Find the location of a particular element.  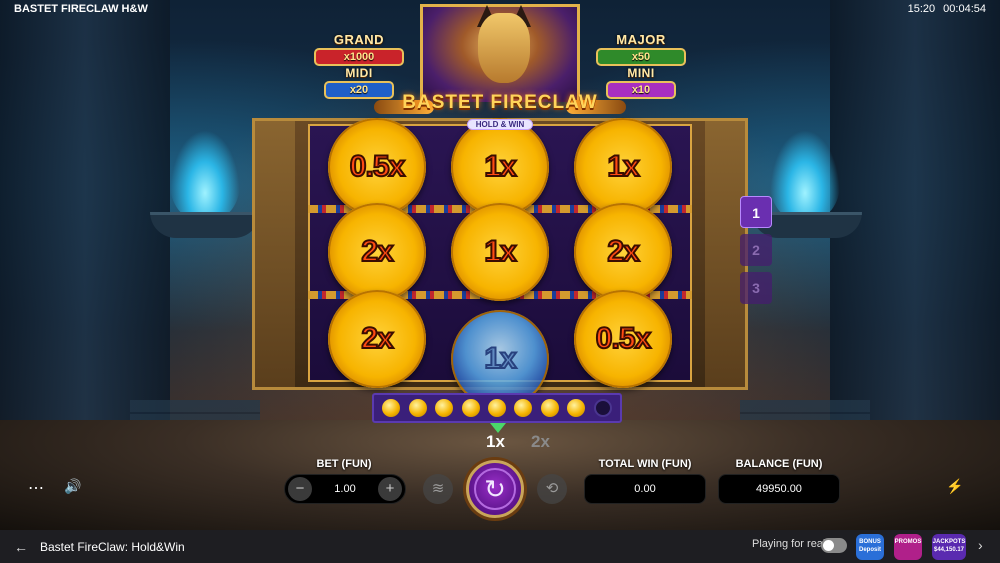

top-bar: BASTET FIRECLAW H&W 15:20 00:04:54 is located at coordinates (500, 9).